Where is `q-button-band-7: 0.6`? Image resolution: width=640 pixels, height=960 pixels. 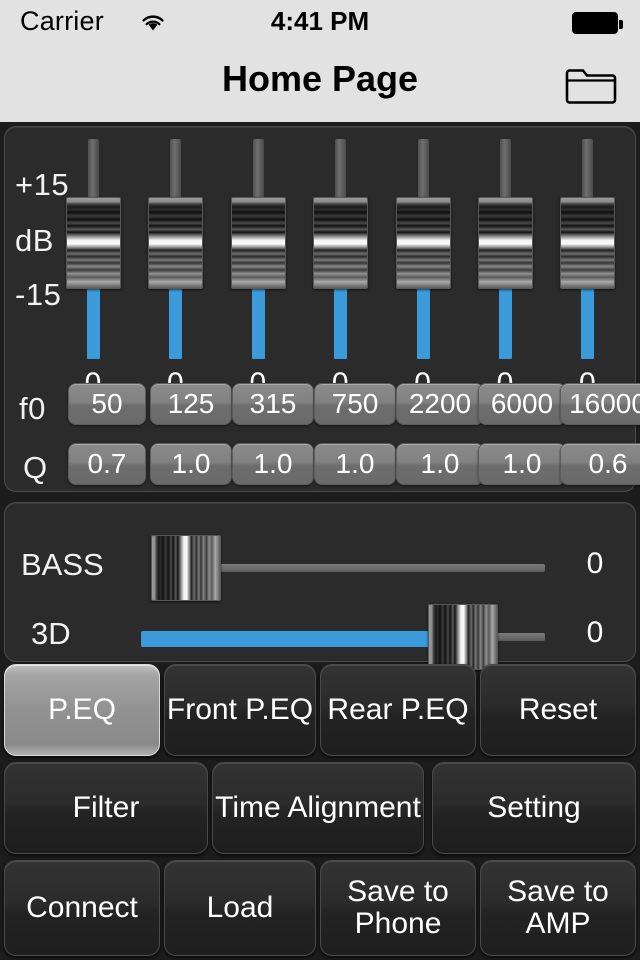
q-button-band-7: 0.6 is located at coordinates (600, 464).